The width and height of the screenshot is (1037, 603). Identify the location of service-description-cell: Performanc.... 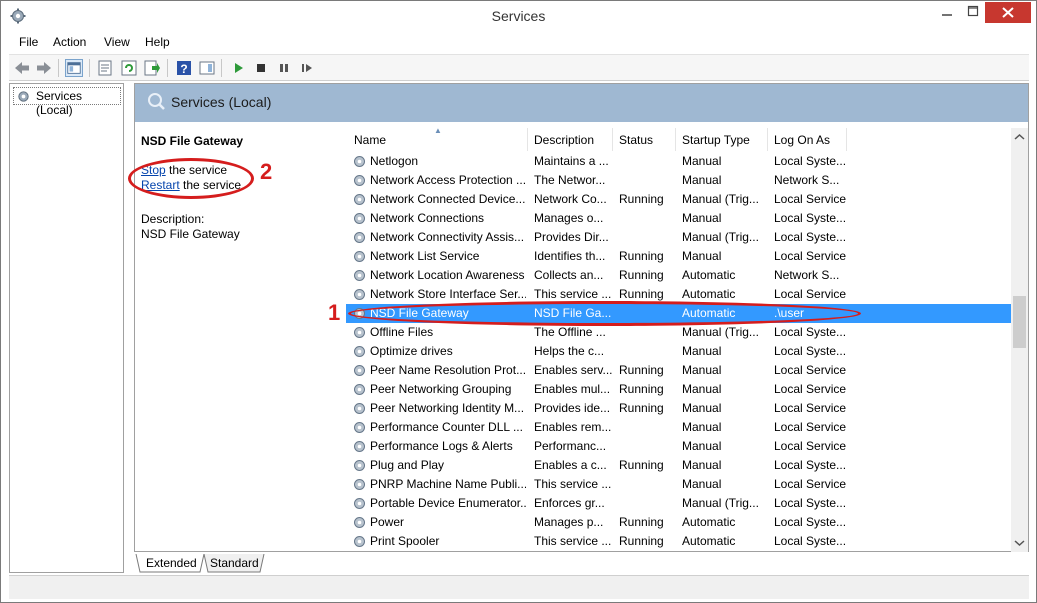
(570, 446).